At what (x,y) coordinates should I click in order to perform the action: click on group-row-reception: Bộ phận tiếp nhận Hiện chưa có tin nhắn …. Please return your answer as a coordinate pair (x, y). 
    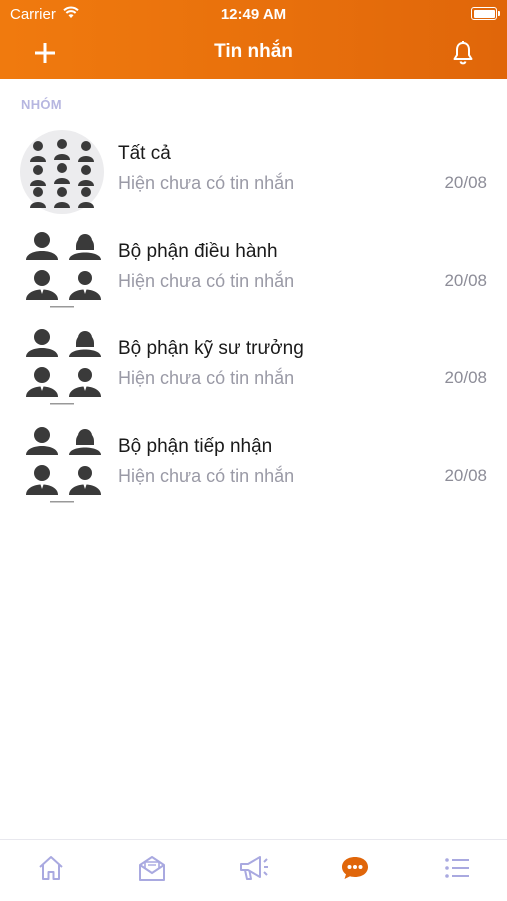
    Looking at the image, I should click on (253, 461).